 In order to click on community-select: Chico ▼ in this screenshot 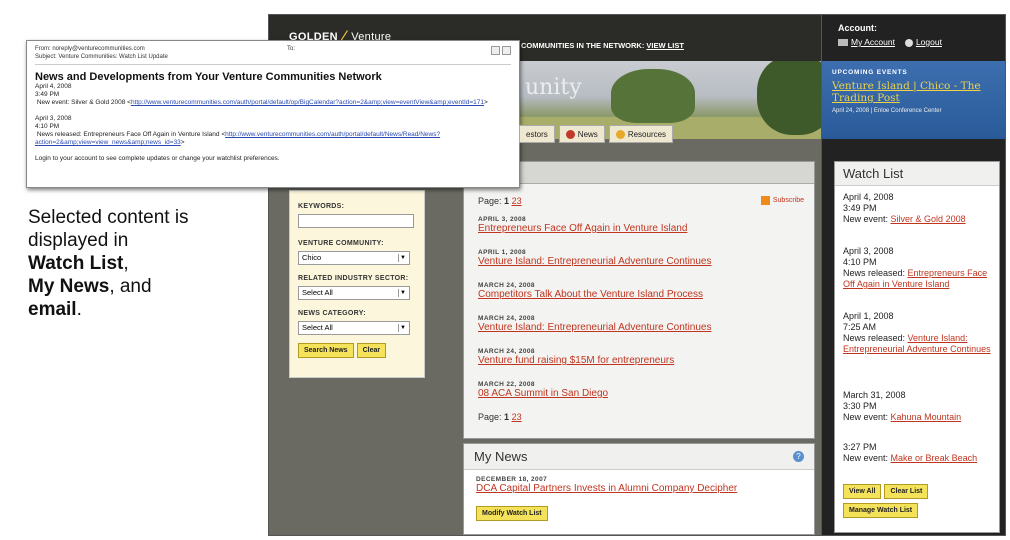, I will do `click(354, 258)`.